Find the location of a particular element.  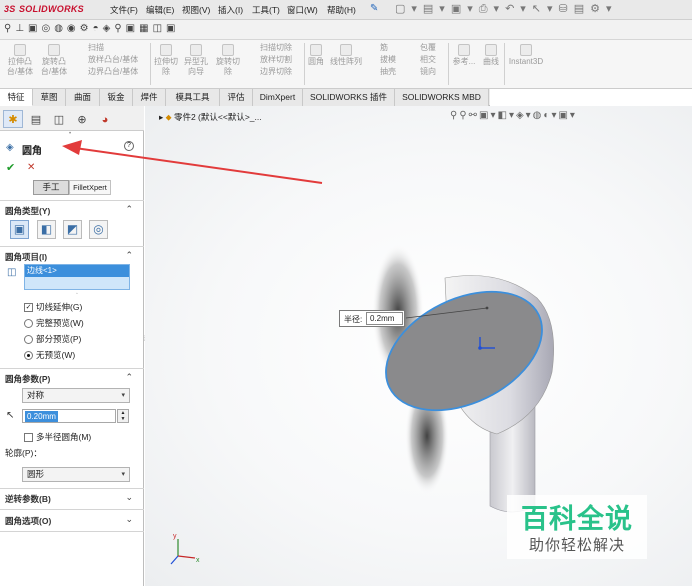

boundary-cut-button: 边界切除 is located at coordinates (274, 72).